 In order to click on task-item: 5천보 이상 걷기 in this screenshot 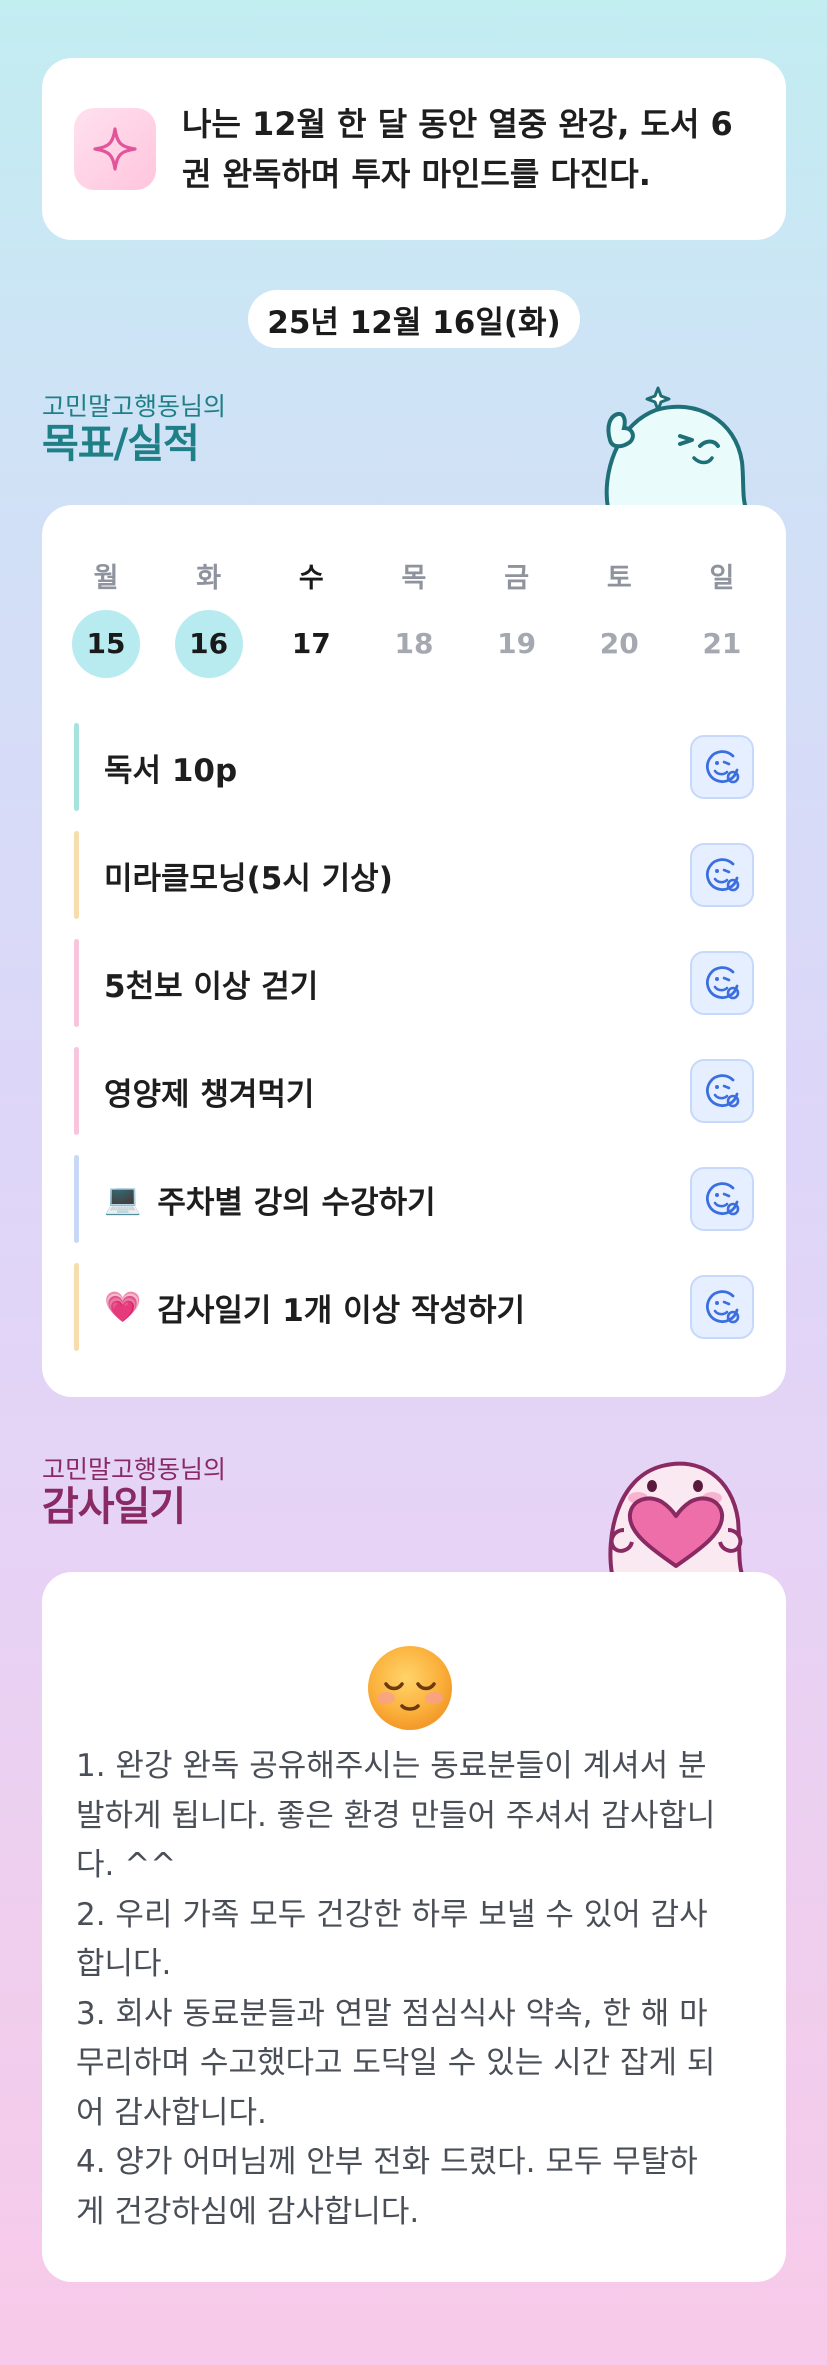, I will do `click(414, 983)`.